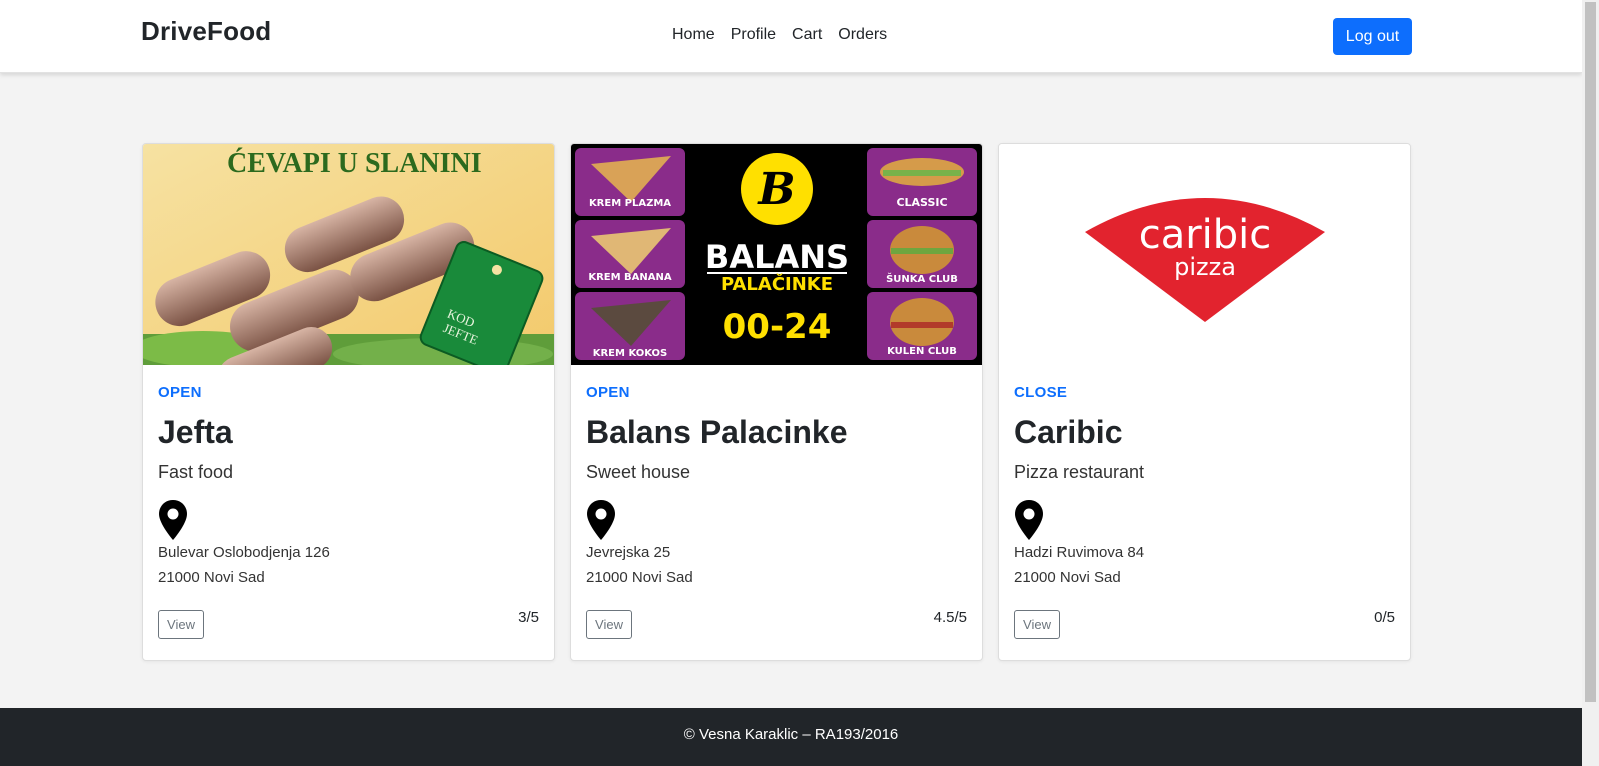 This screenshot has height=766, width=1599. I want to click on svg-text: caribic, so click(1205, 235).